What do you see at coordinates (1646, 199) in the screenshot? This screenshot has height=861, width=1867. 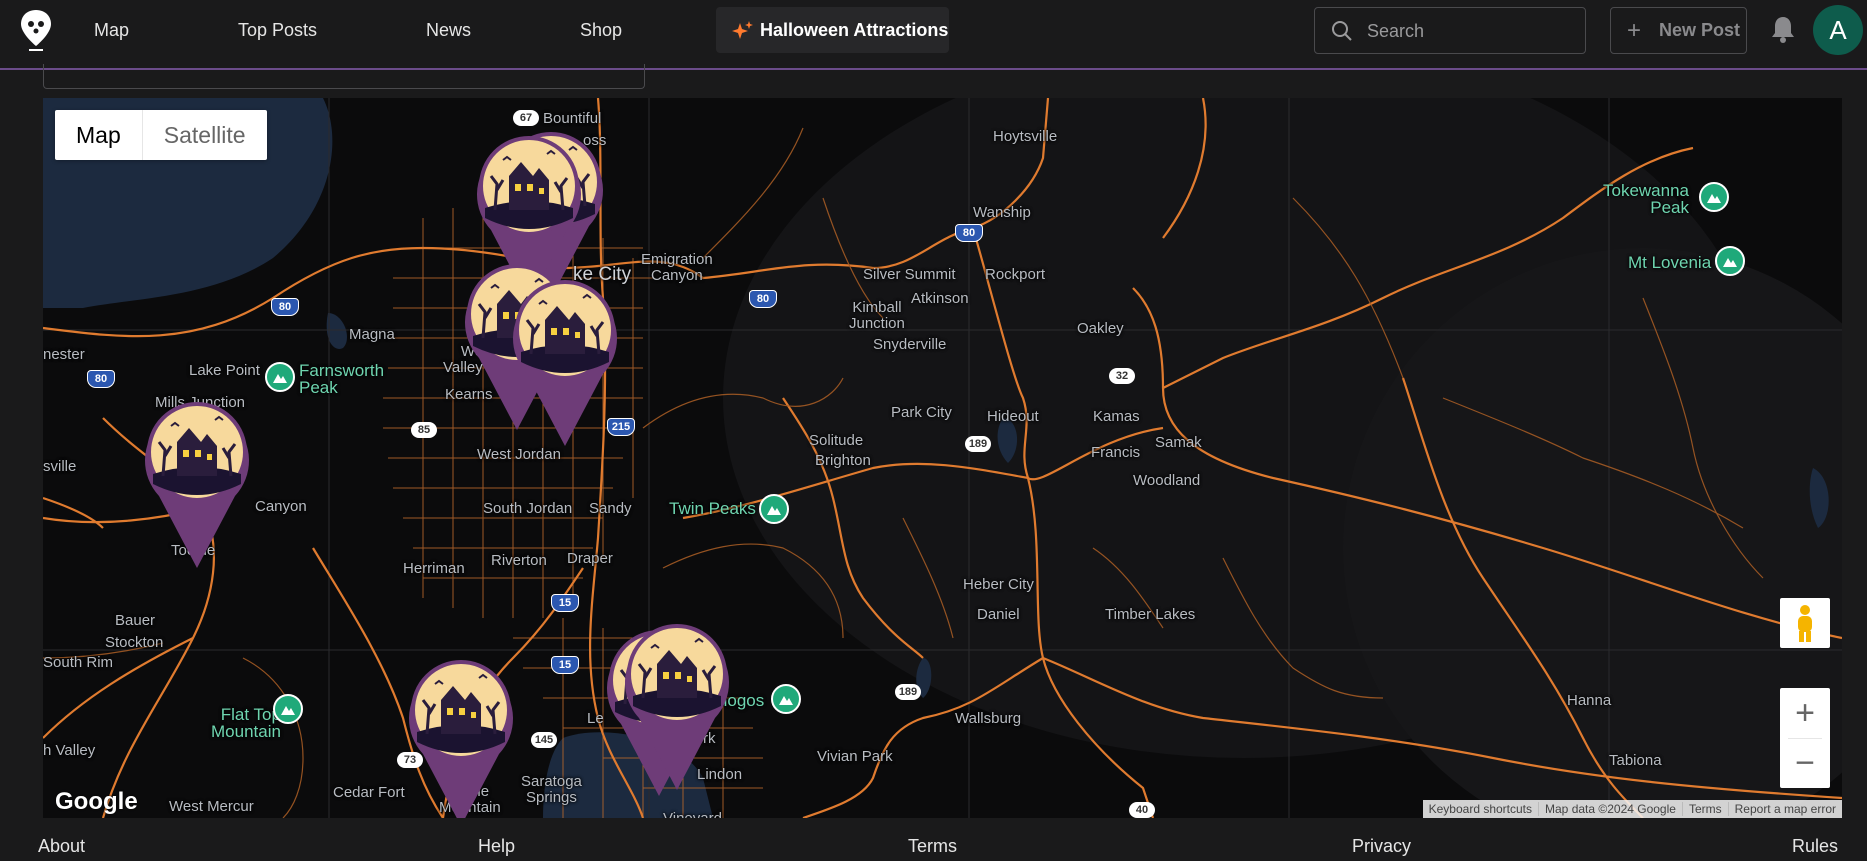 I see `label-tokewanna-peak: Tokewanna Peak` at bounding box center [1646, 199].